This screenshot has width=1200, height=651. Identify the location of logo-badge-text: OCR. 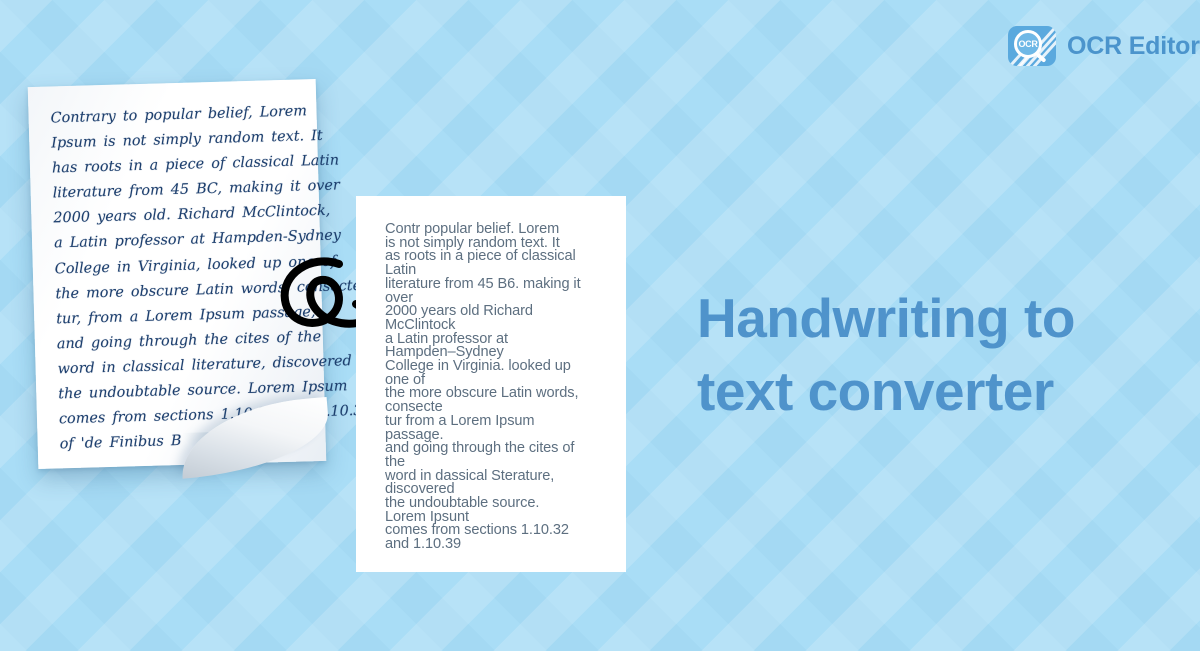
(1028, 44).